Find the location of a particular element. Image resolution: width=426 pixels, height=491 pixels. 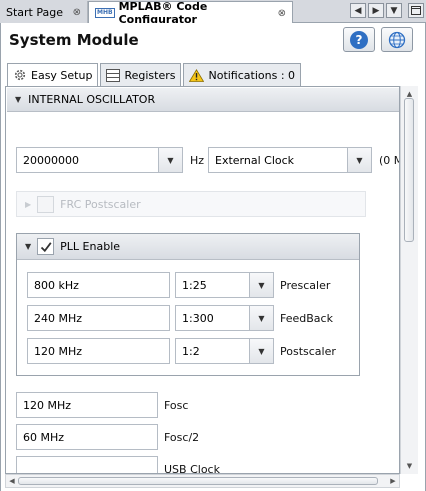

internal-oscillator-label: INTERNAL OSCILLATOR is located at coordinates (92, 99).